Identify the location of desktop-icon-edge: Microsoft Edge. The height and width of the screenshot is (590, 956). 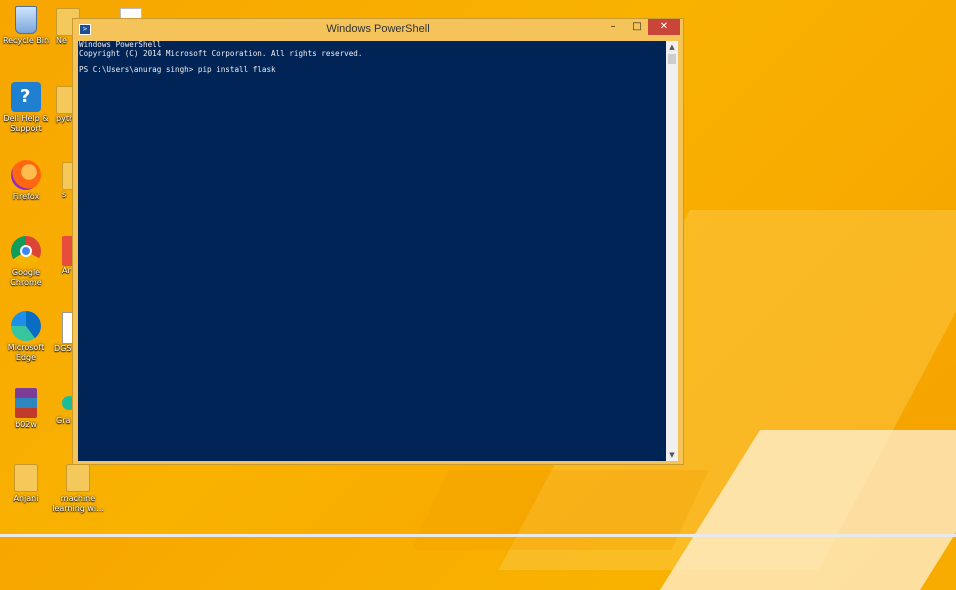
(26, 337).